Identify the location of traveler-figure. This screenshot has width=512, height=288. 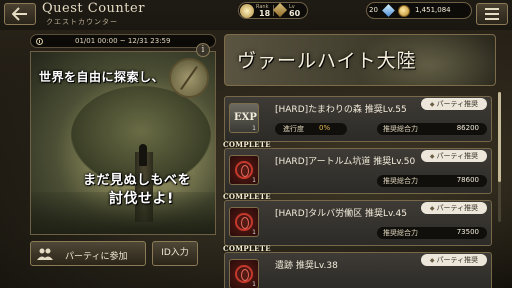
(143, 155).